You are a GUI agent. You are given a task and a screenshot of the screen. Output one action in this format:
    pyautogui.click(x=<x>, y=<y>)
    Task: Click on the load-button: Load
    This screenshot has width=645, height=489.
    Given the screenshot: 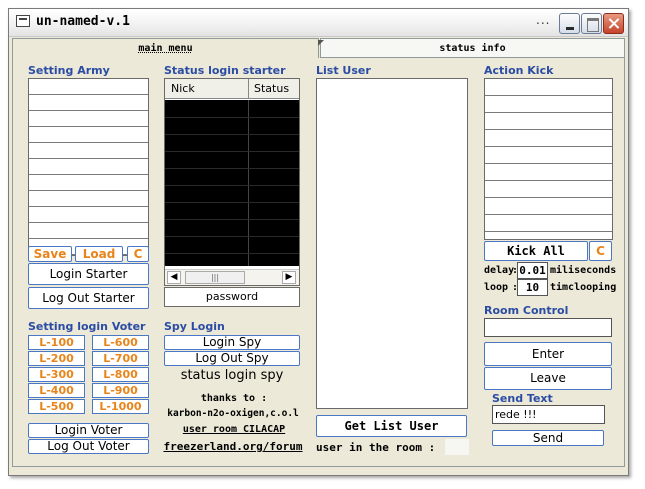 What is the action you would take?
    pyautogui.click(x=99, y=254)
    